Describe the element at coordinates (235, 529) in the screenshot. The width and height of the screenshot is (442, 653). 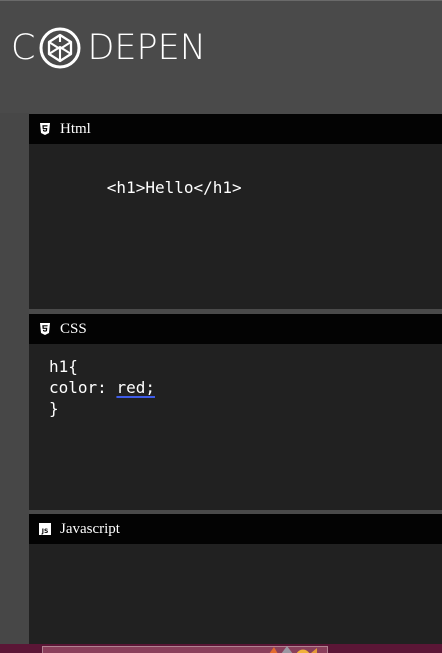
I see `javascript-panel-header: JS Javascript` at that location.